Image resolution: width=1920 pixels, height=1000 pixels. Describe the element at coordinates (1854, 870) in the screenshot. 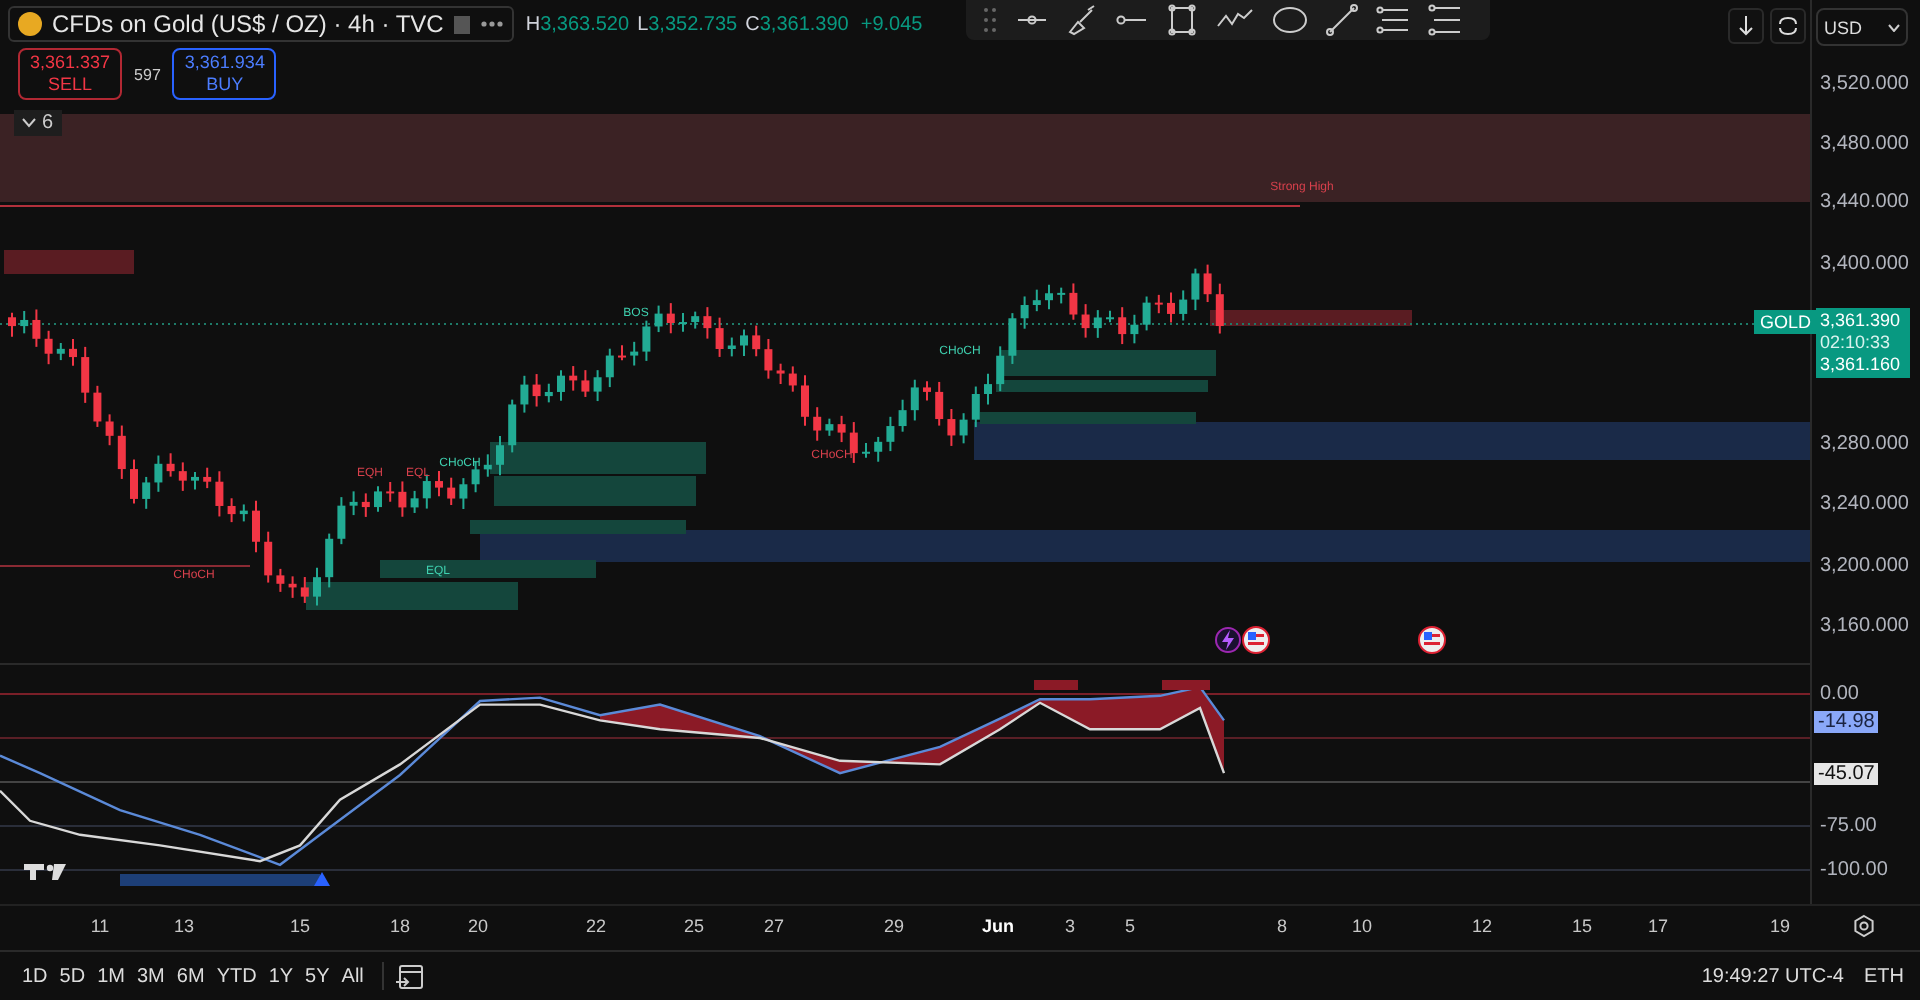

I see `axis-label: -100.00` at that location.